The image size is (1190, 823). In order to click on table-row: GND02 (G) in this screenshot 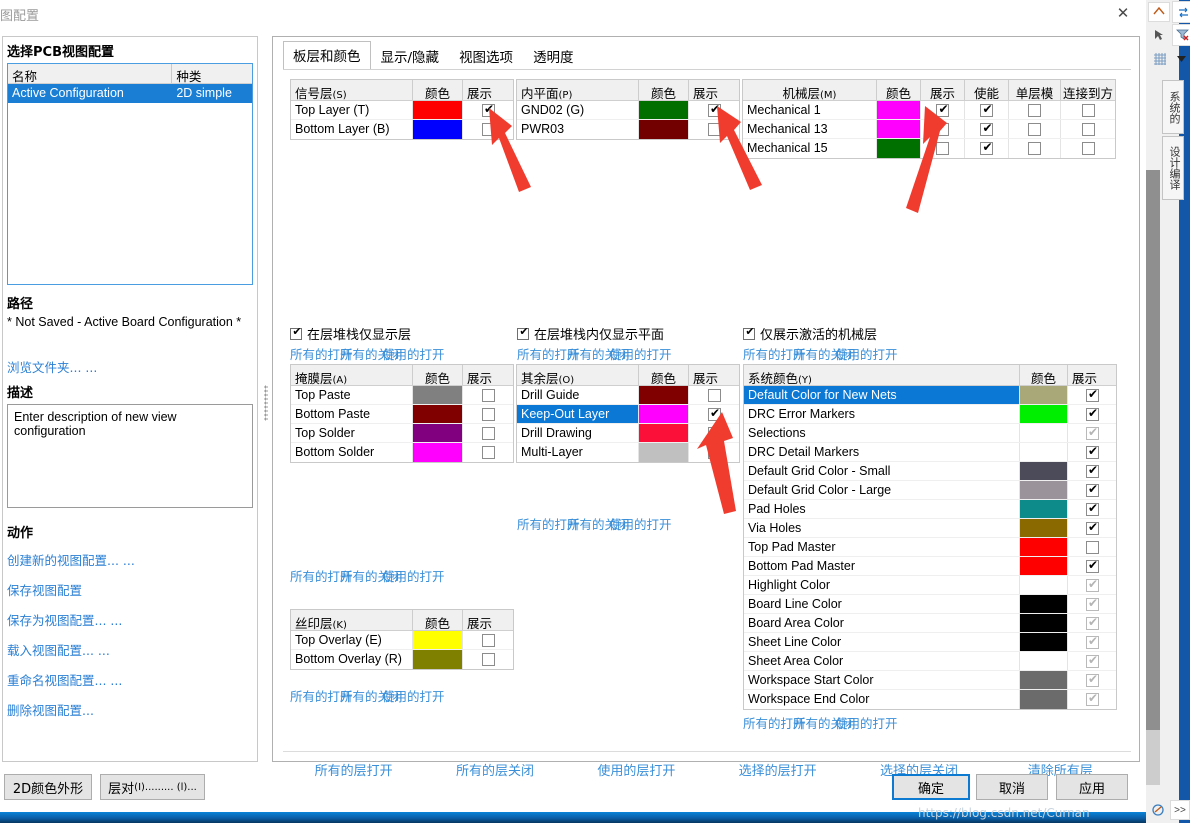, I will do `click(628, 110)`.